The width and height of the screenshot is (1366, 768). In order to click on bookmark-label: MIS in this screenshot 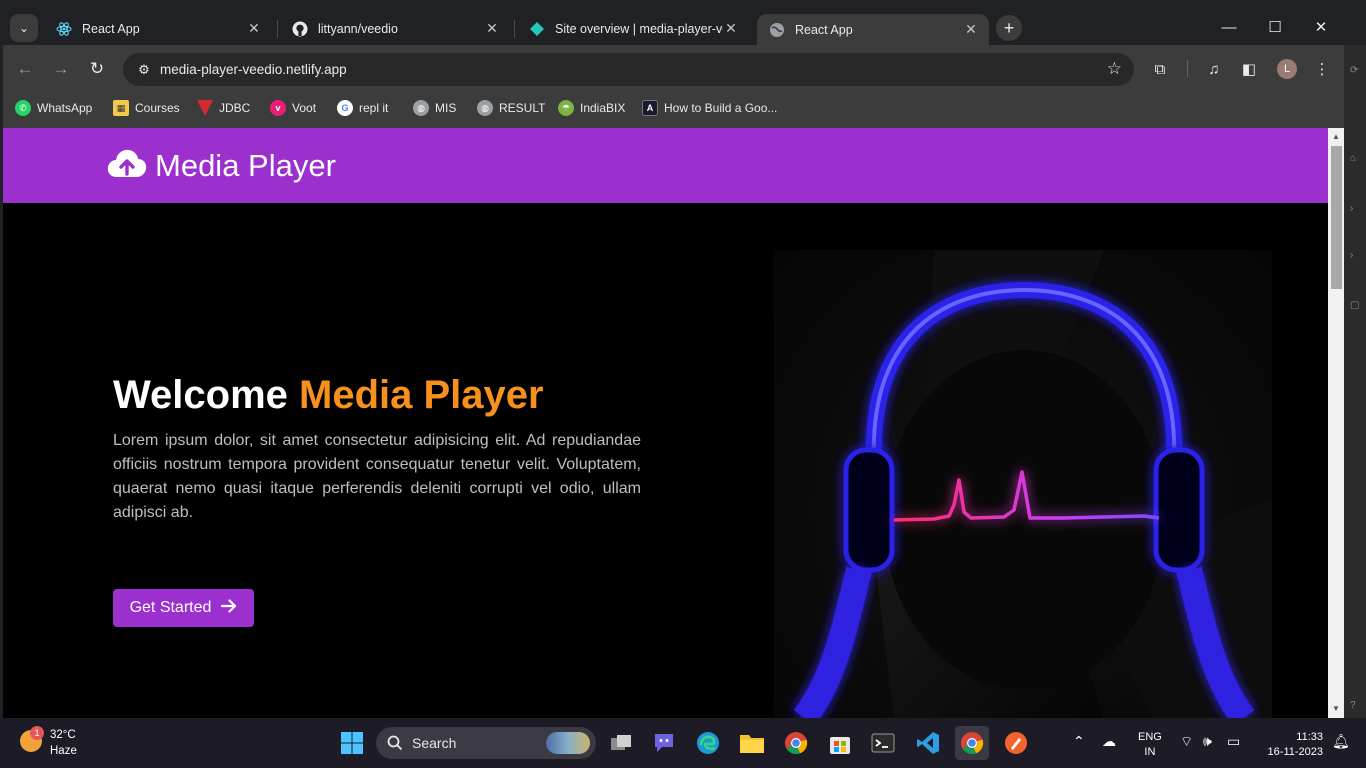, I will do `click(446, 108)`.